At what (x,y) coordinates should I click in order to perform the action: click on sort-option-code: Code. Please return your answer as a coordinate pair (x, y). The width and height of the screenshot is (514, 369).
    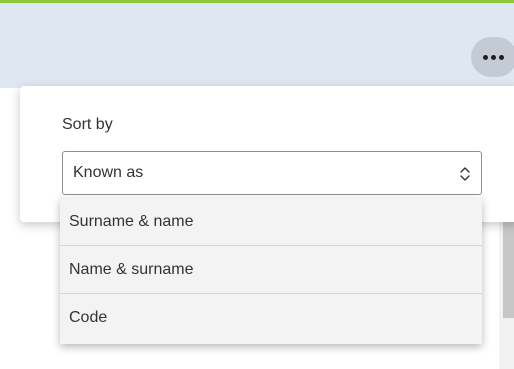
    Looking at the image, I should click on (271, 318).